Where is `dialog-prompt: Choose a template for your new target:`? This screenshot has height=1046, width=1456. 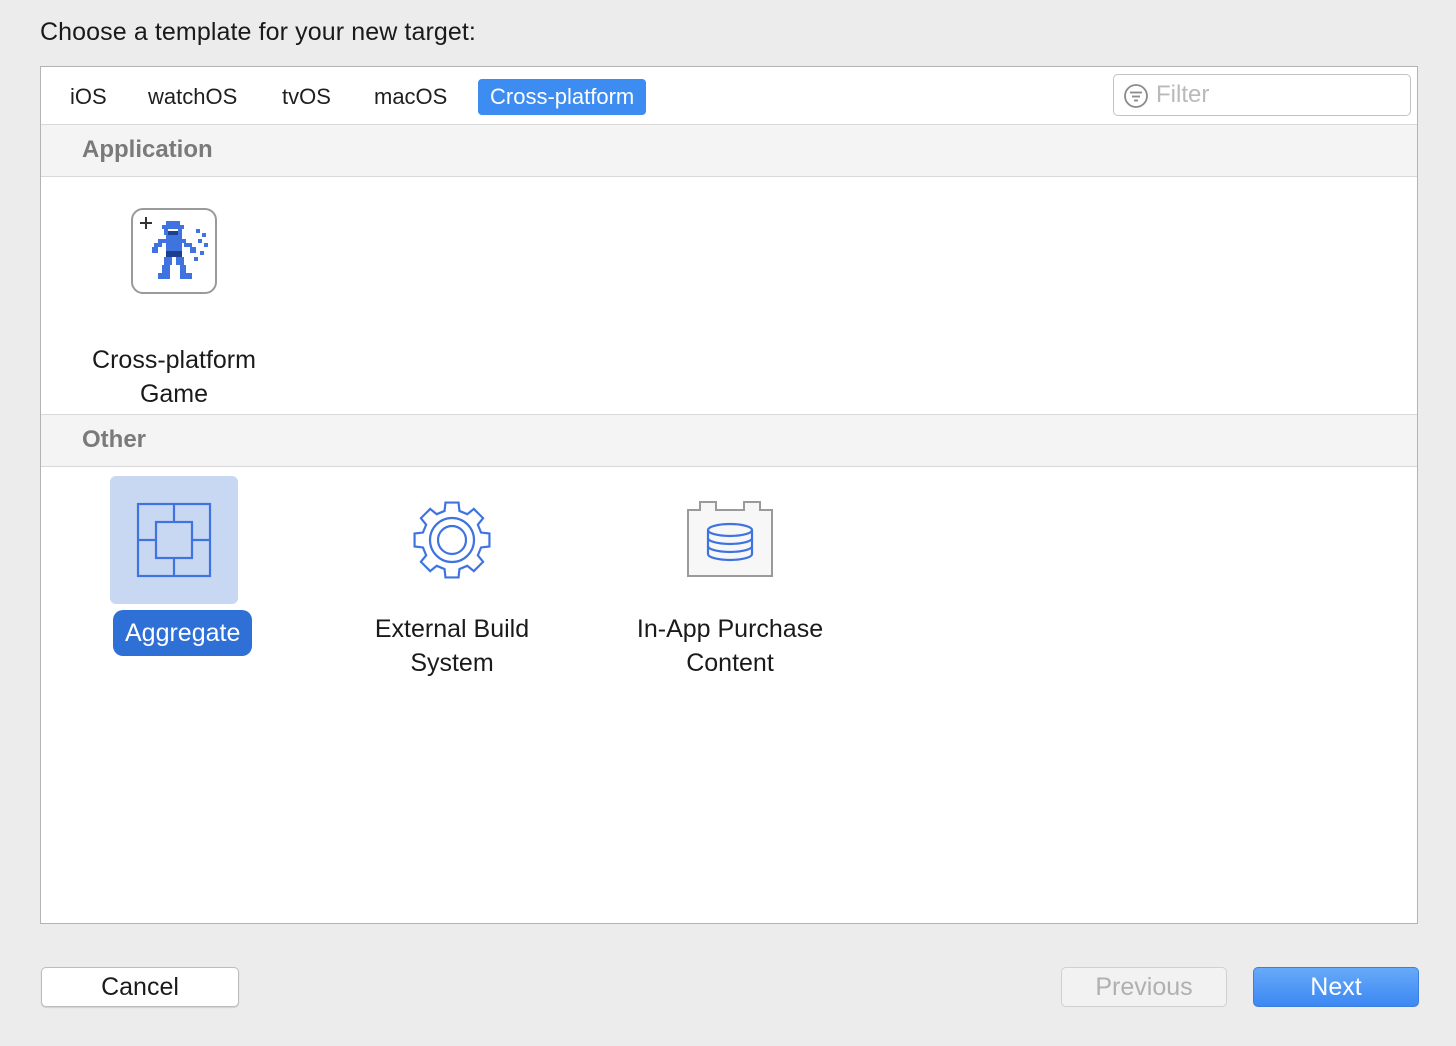
dialog-prompt: Choose a template for your new target: is located at coordinates (258, 32).